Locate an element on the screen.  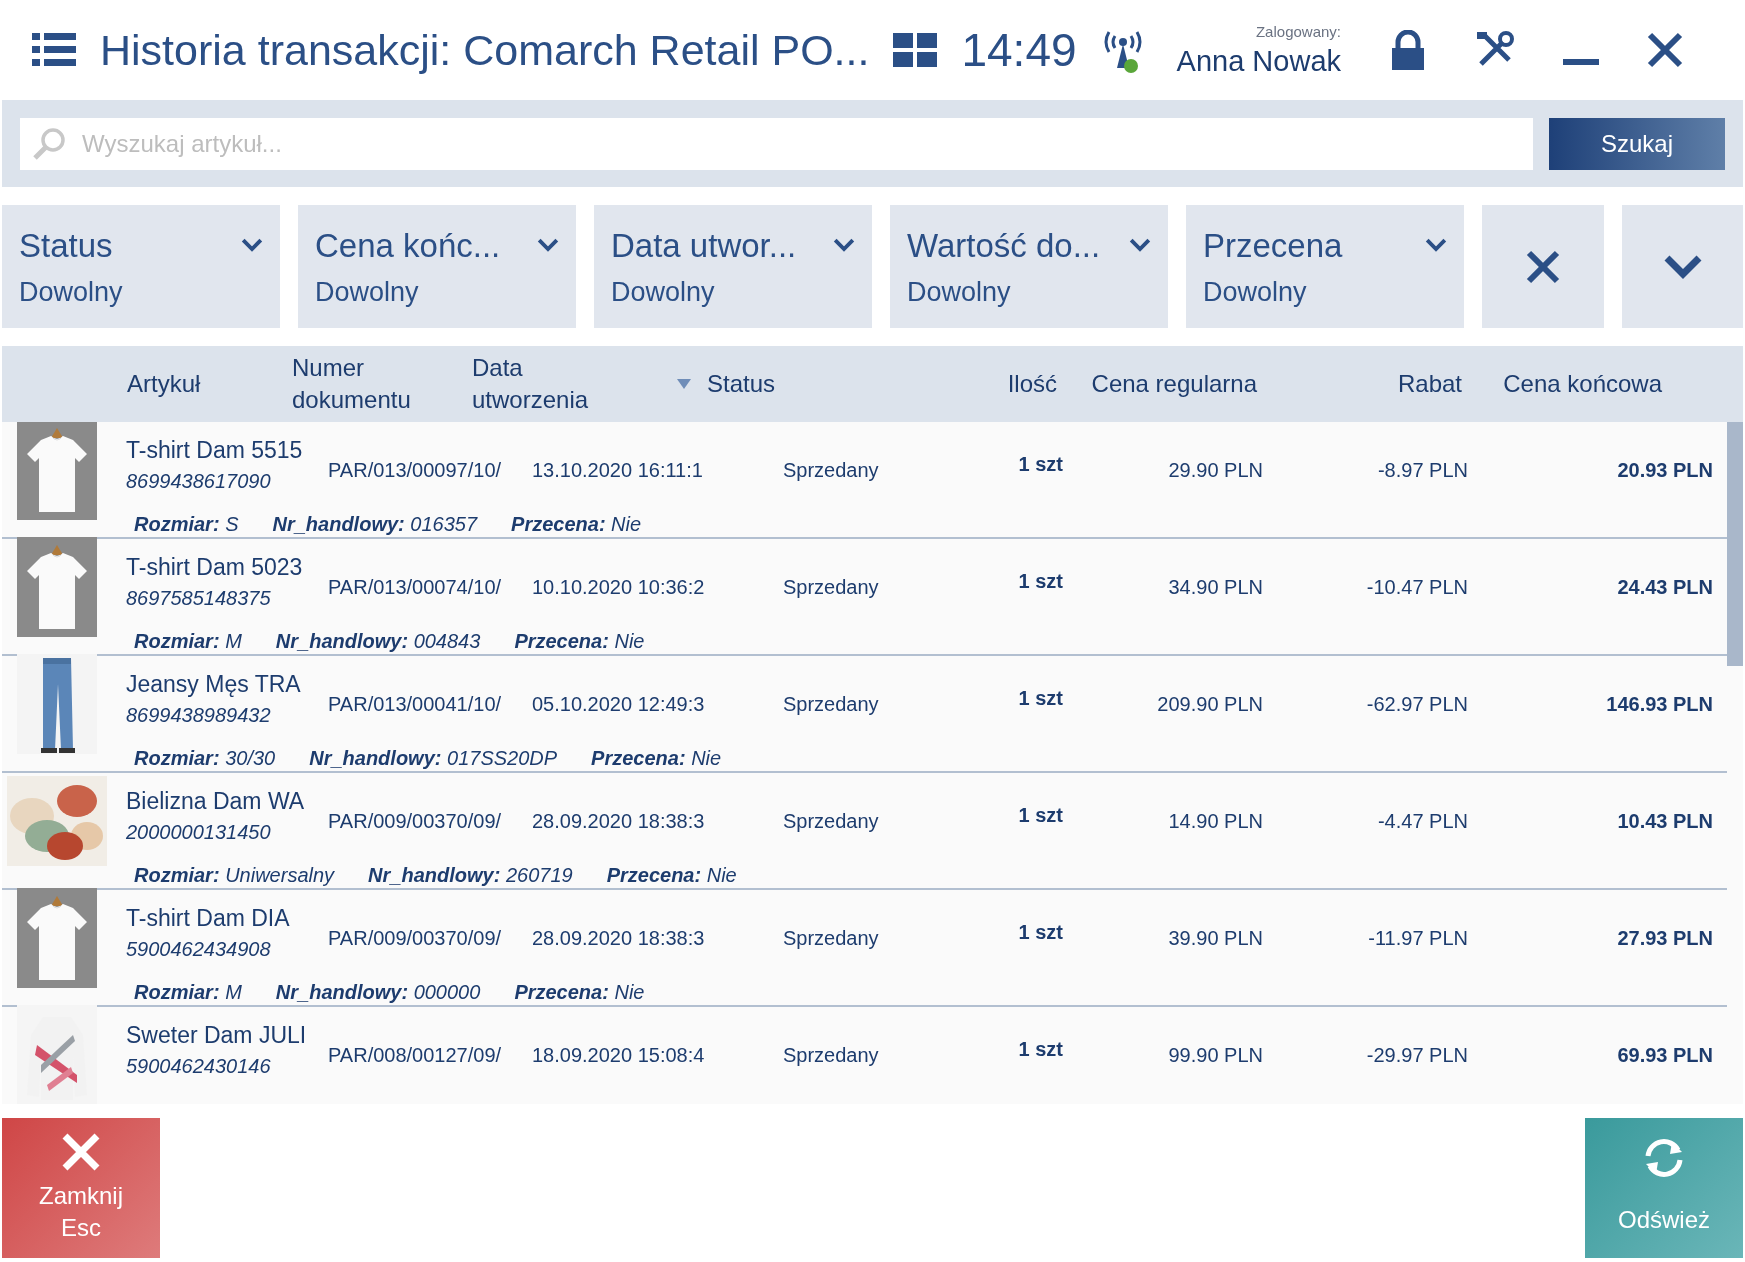
regular-price-cell-text: 99.90 PLN is located at coordinates (1215, 1055).